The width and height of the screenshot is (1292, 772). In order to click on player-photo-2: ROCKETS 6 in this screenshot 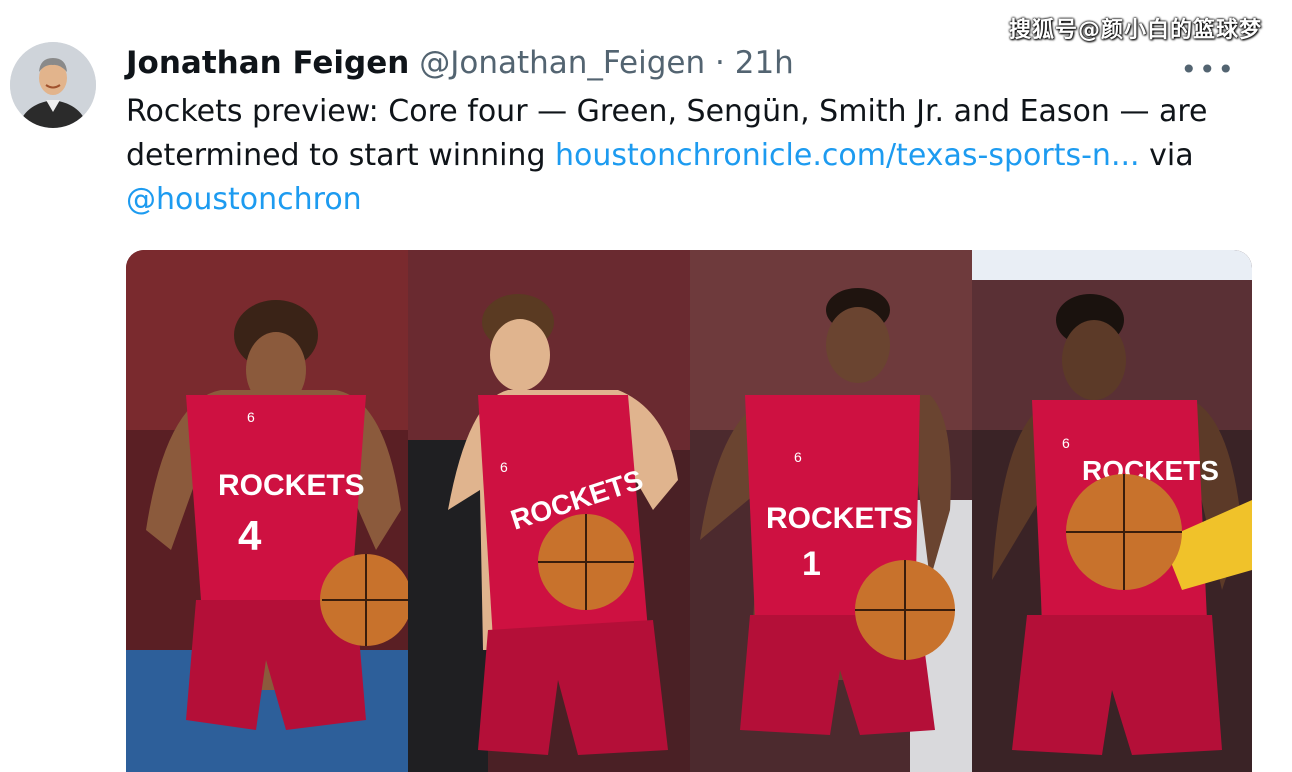, I will do `click(549, 511)`.